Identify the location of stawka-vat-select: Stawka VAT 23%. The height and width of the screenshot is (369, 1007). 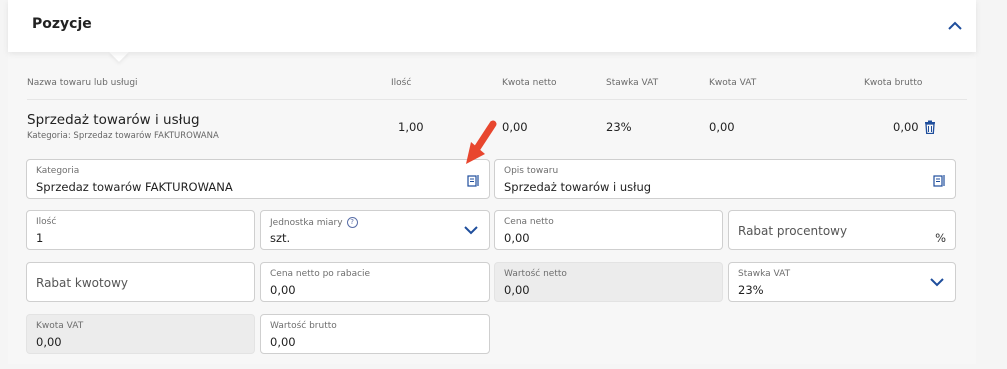
(842, 282).